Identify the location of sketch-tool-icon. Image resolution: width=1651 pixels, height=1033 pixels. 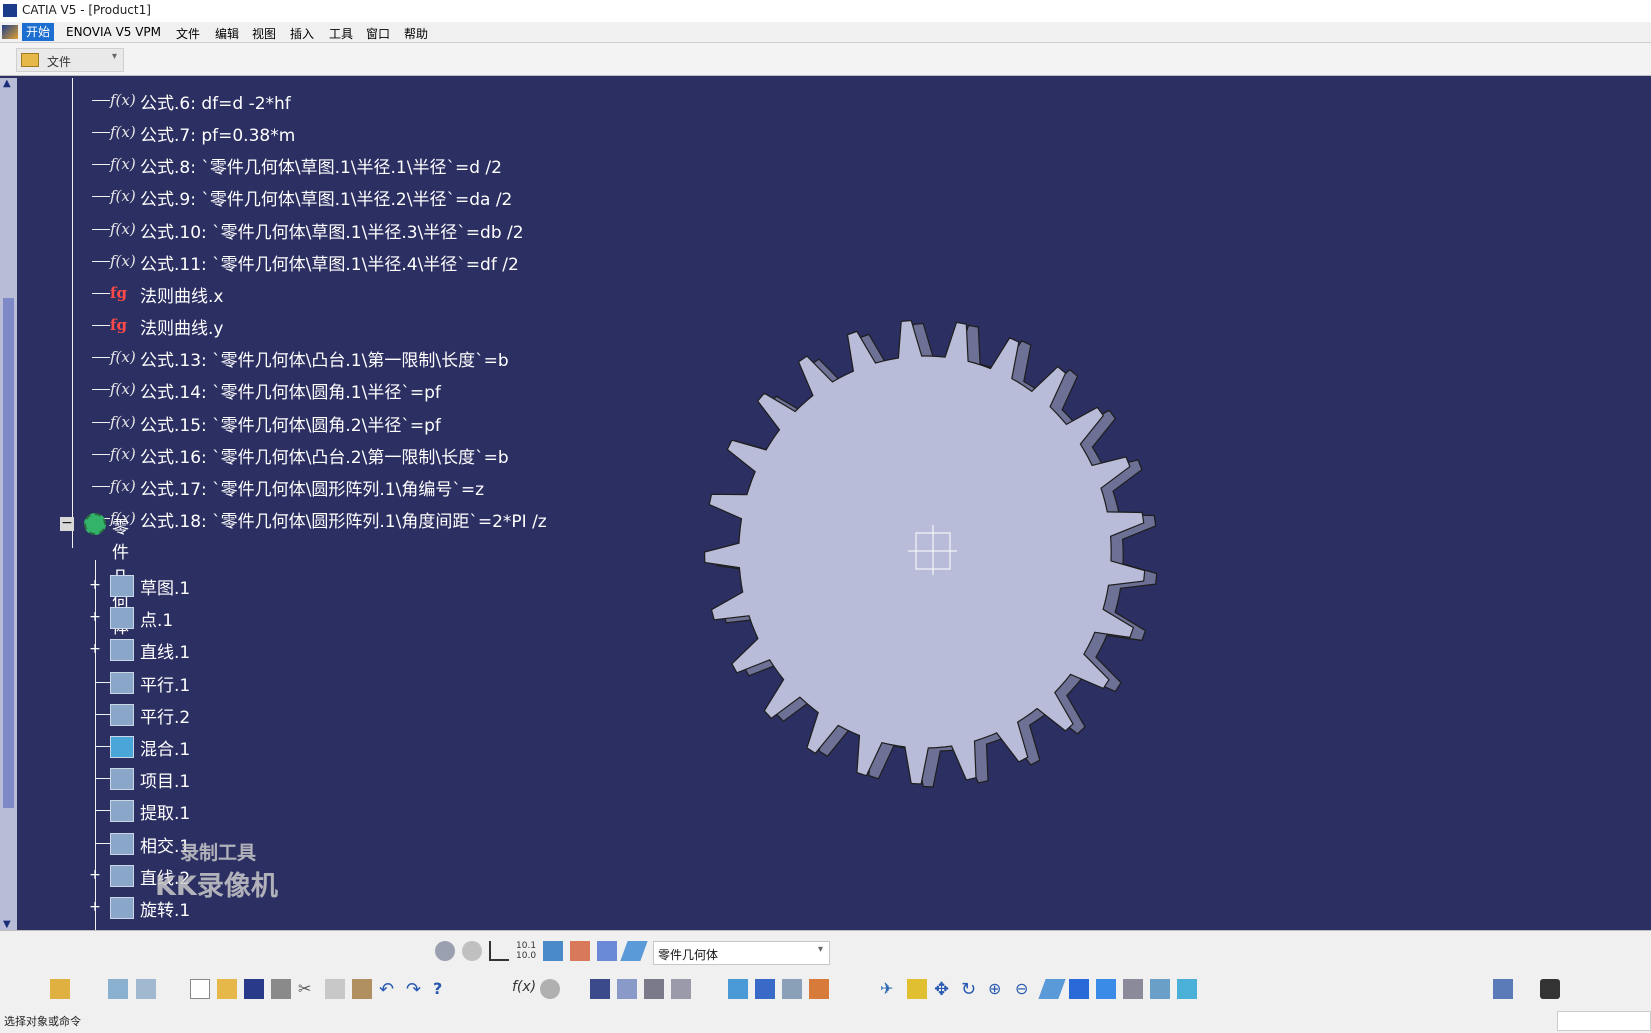
(580, 951).